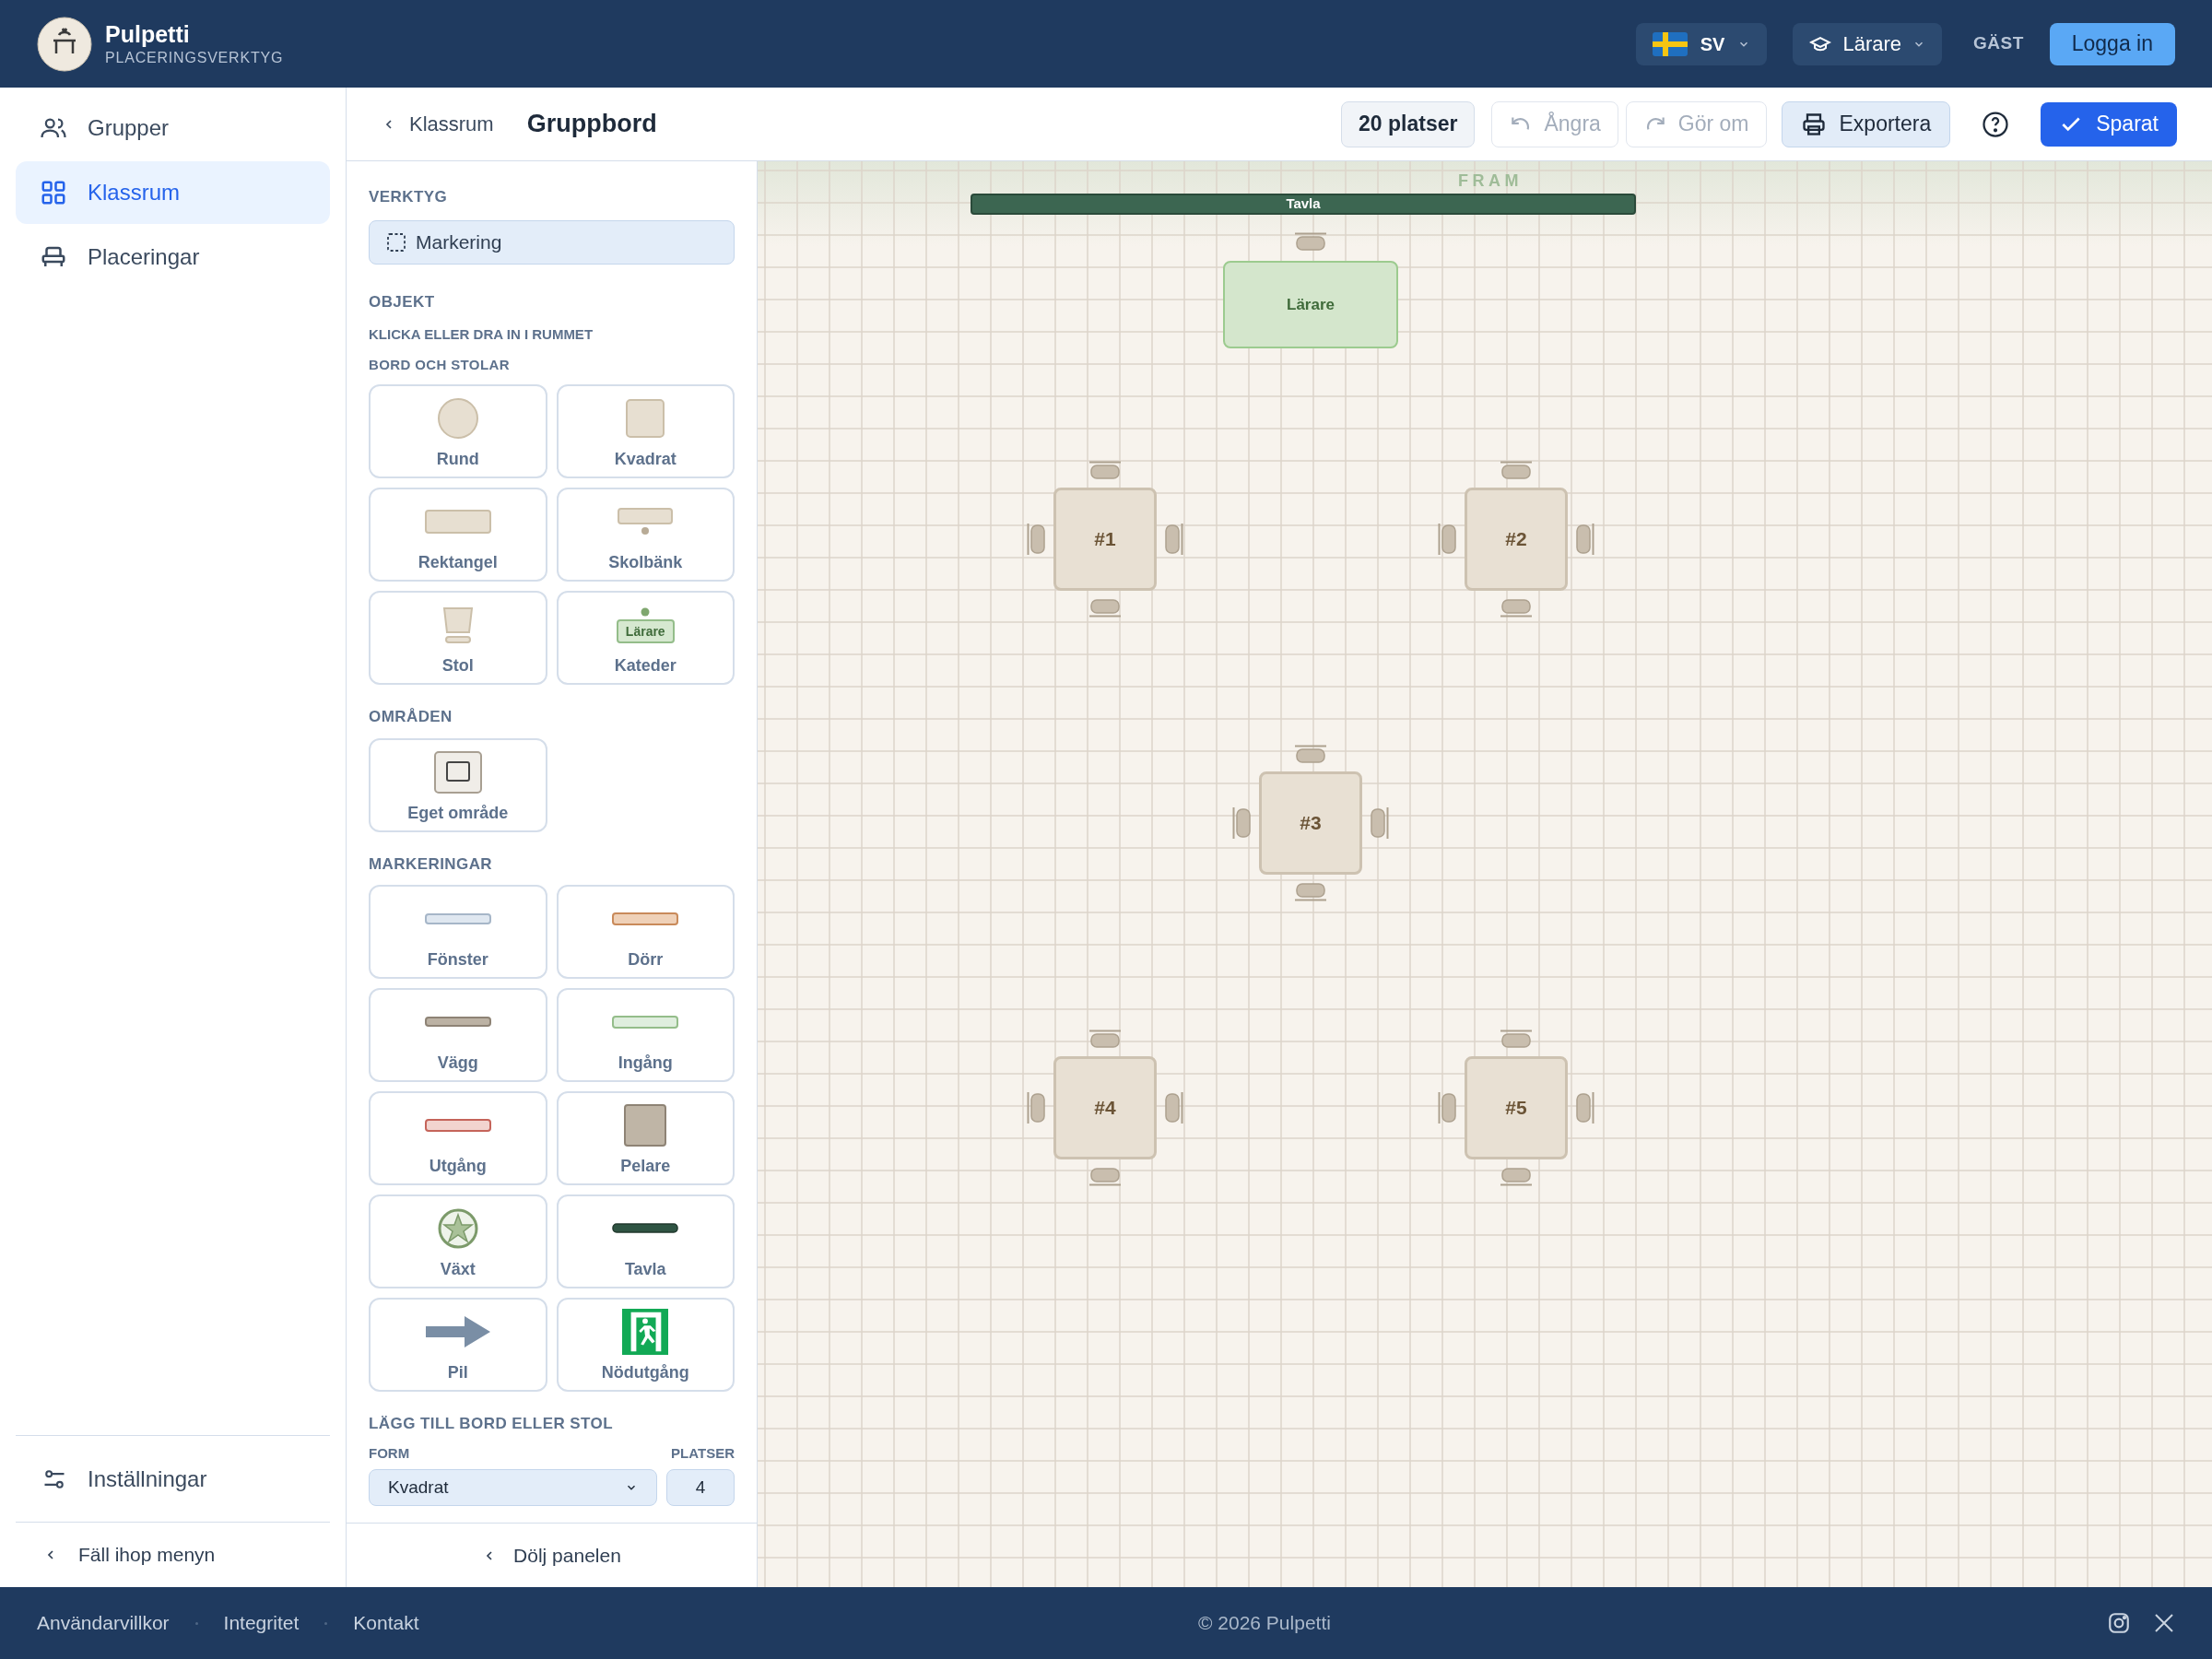 This screenshot has height=1659, width=2212. What do you see at coordinates (458, 932) in the screenshot?
I see `object-tile: Fönster` at bounding box center [458, 932].